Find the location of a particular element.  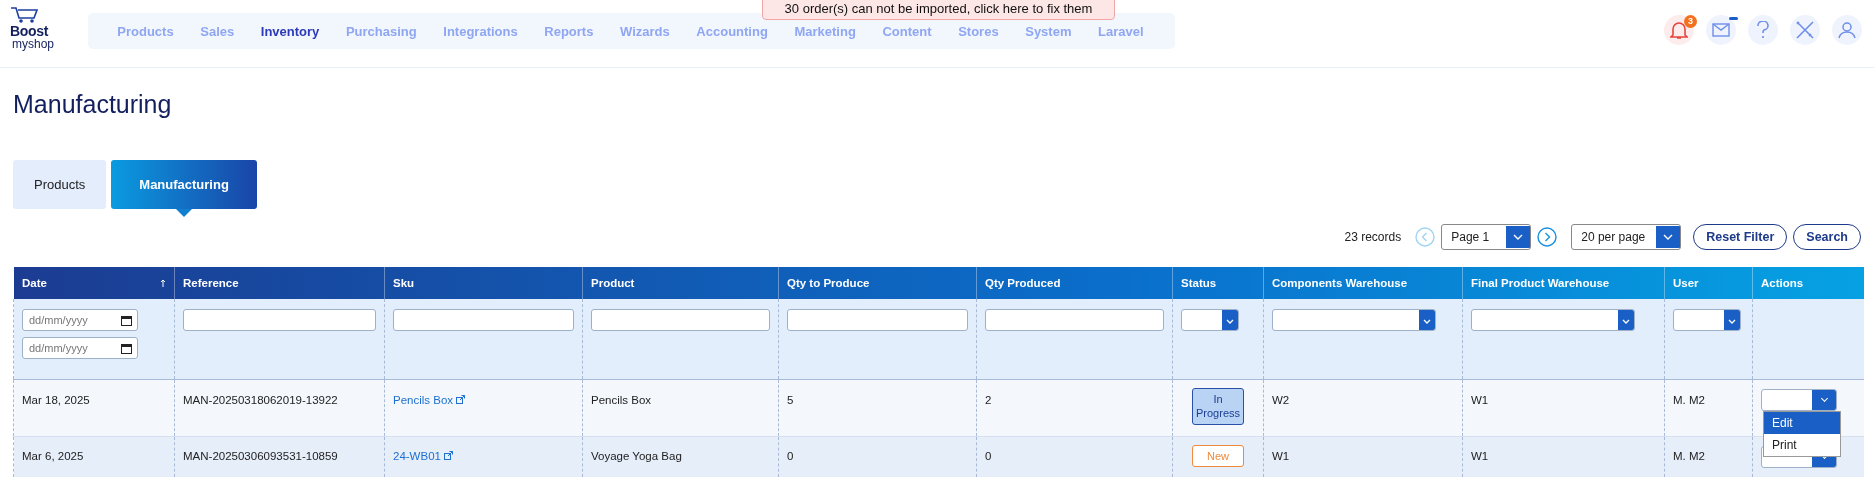

filter-button: Search is located at coordinates (1827, 237).